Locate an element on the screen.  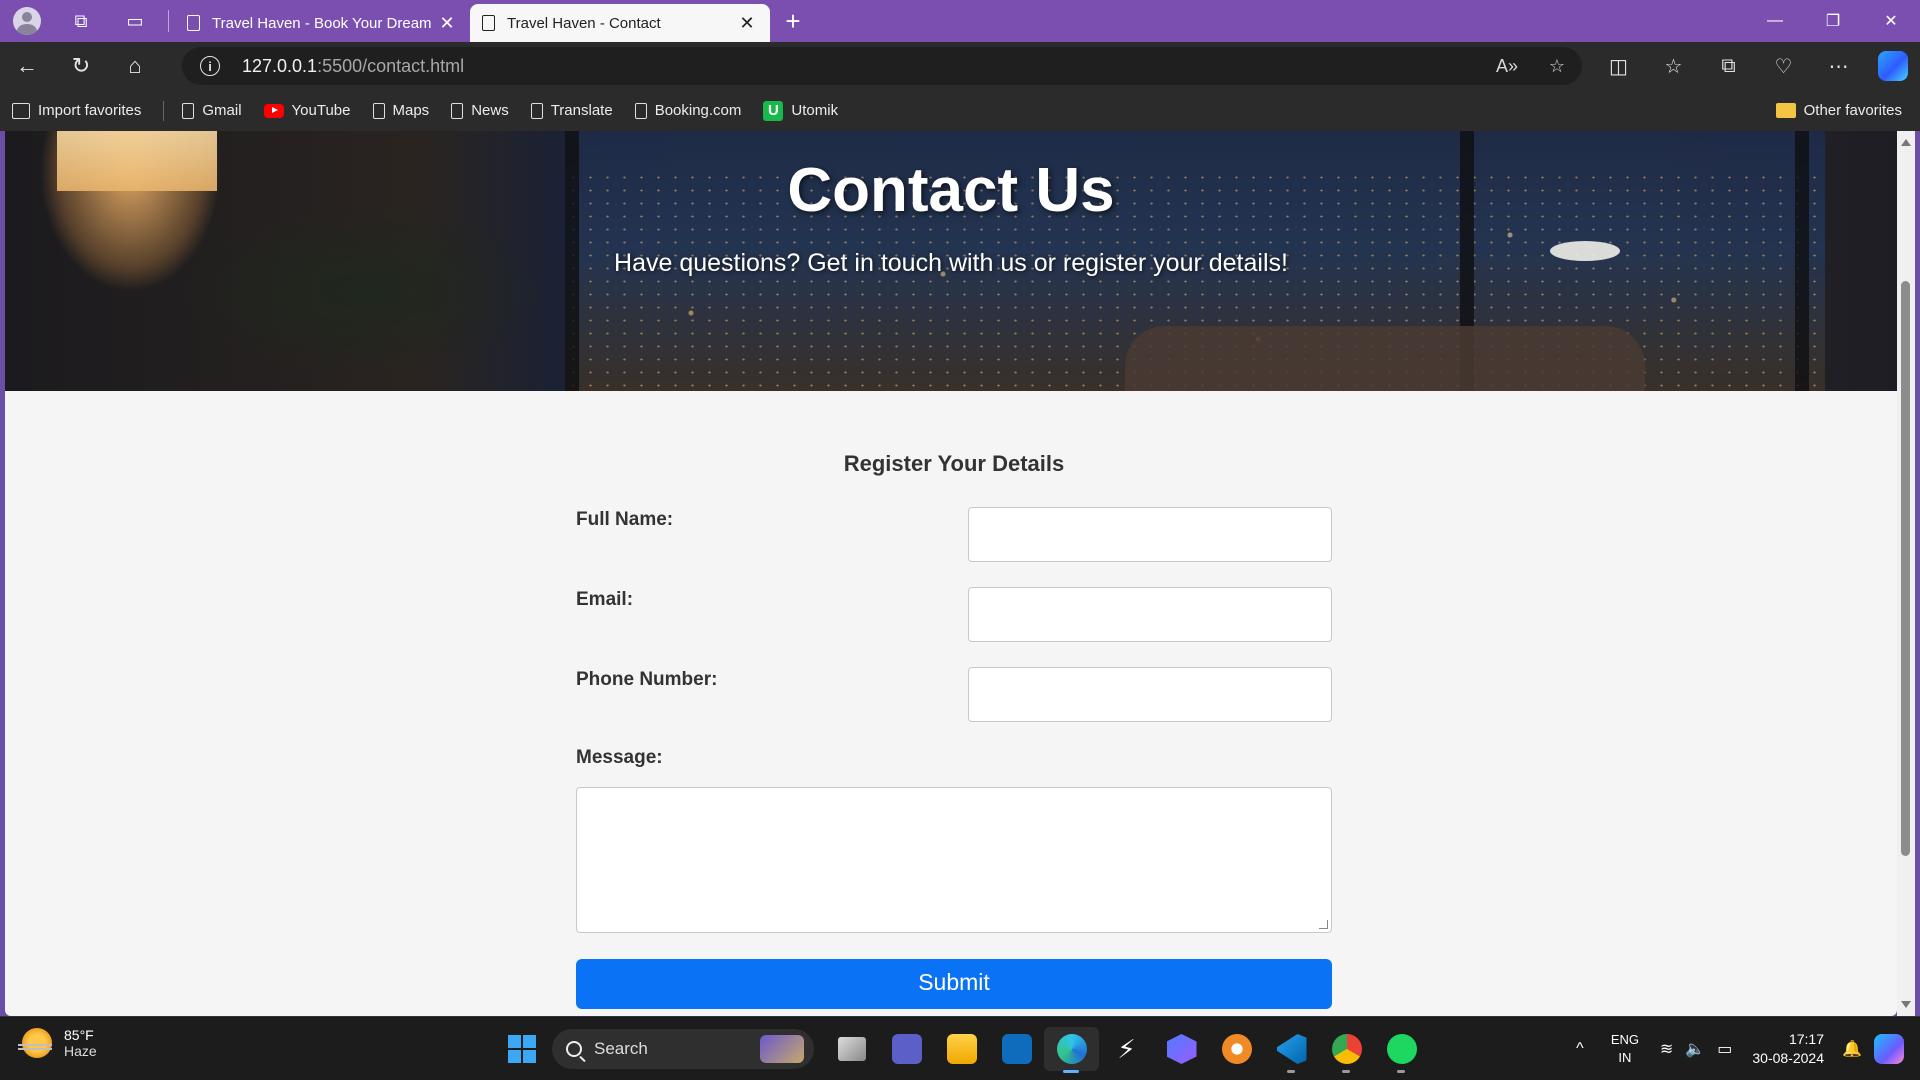
clock-date: 30-08-2024 is located at coordinates (1788, 1058).